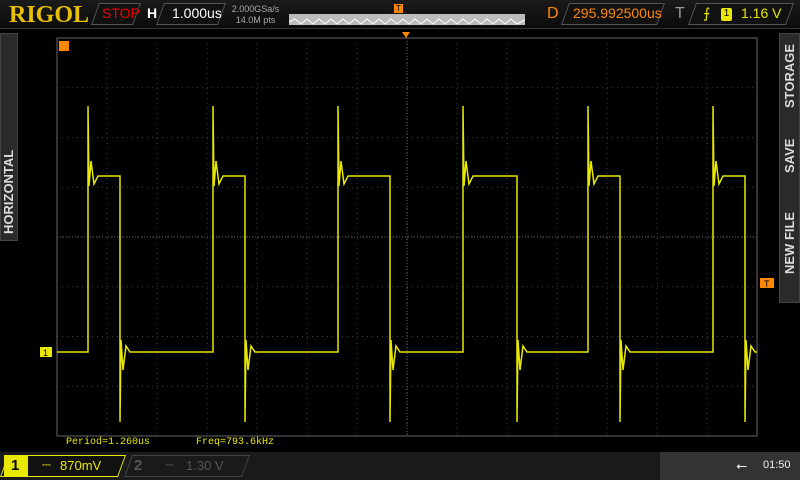  I want to click on trigger-source: 1, so click(726, 14).